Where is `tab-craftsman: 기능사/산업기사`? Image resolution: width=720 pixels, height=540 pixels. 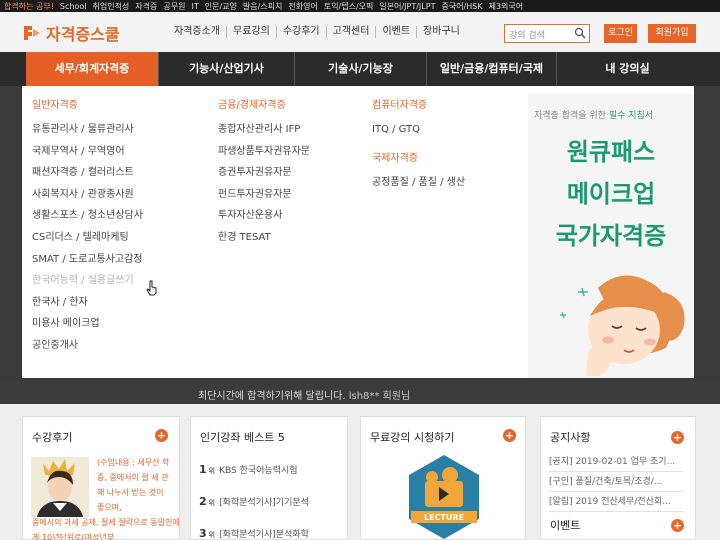
tab-craftsman: 기능사/산업기사 is located at coordinates (226, 69).